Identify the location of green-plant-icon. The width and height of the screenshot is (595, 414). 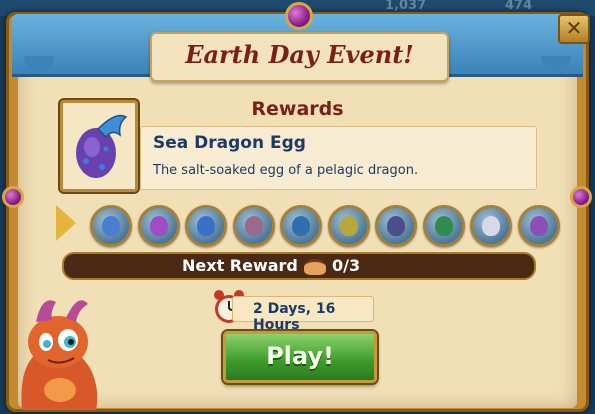
(443, 226).